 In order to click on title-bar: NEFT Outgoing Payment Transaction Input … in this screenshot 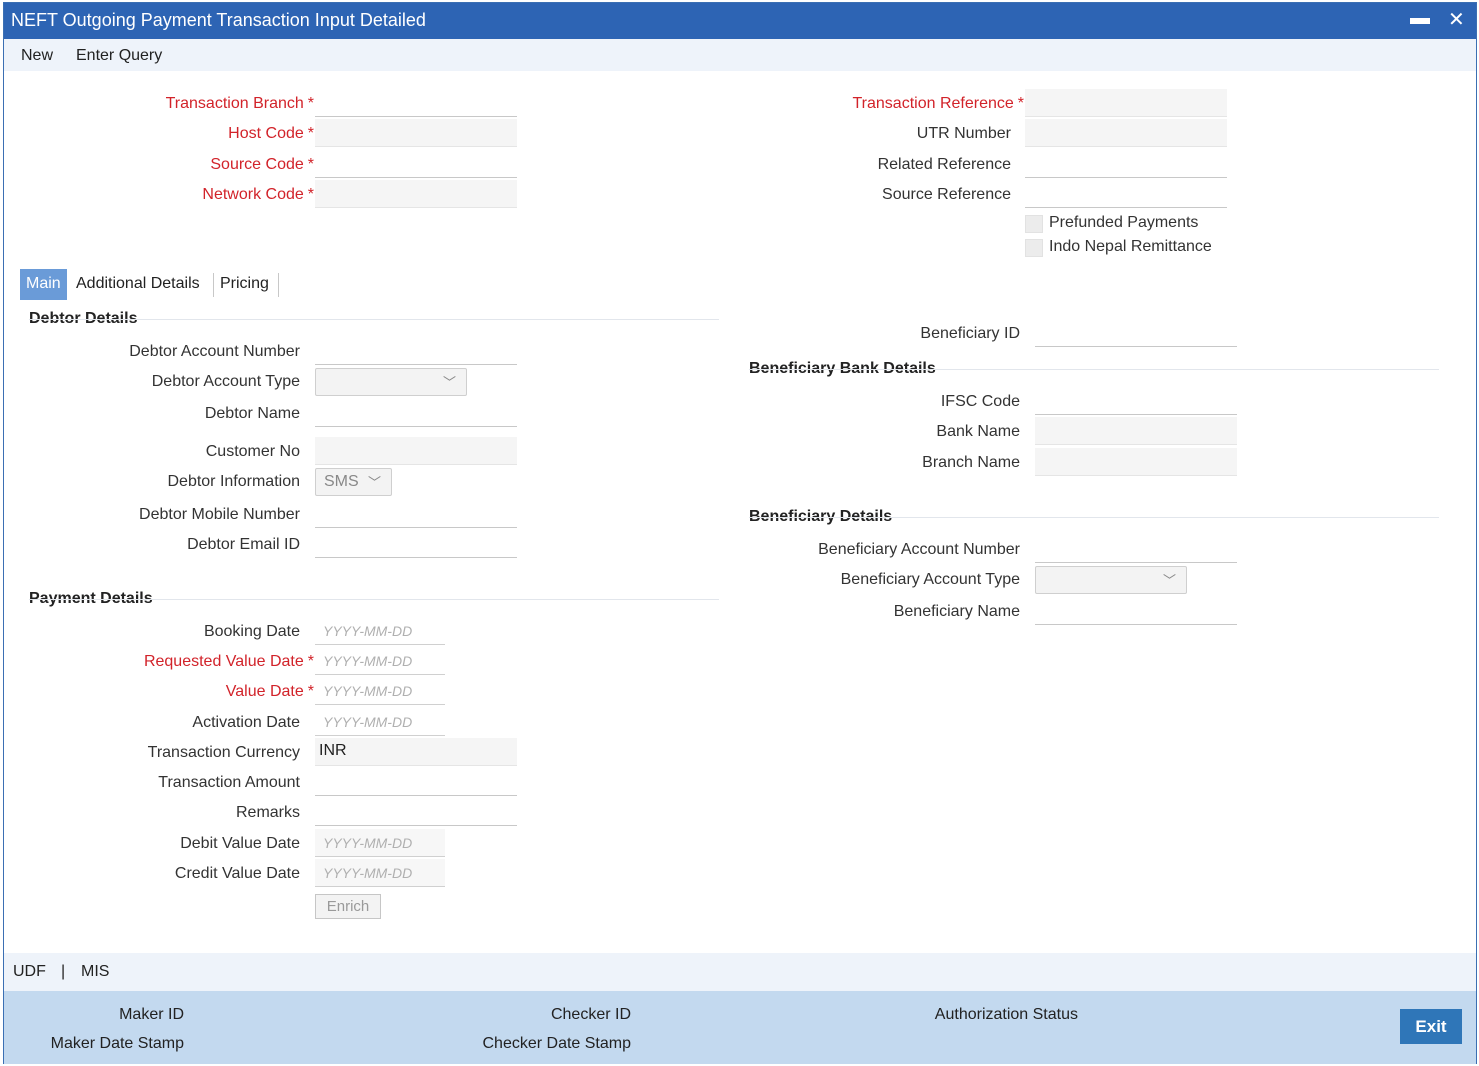, I will do `click(740, 21)`.